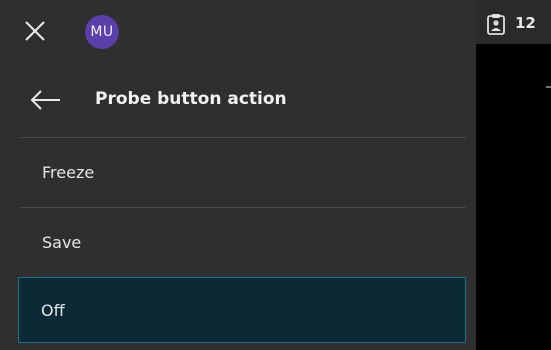 Image resolution: width=551 pixels, height=350 pixels. I want to click on close-button, so click(35, 31).